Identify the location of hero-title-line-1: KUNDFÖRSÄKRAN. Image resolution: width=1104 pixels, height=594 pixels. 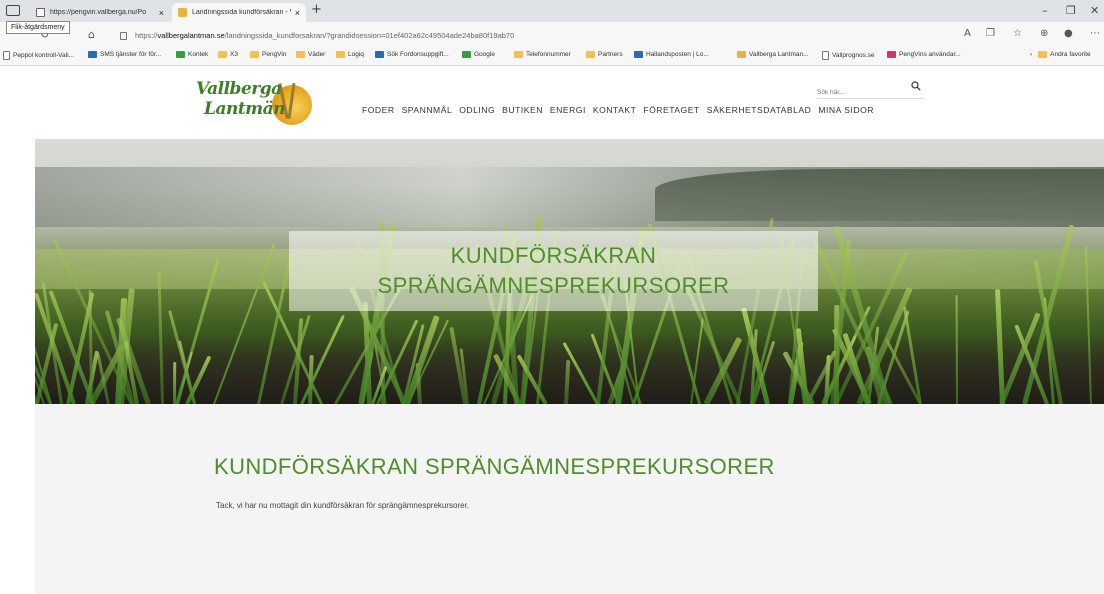
(553, 255).